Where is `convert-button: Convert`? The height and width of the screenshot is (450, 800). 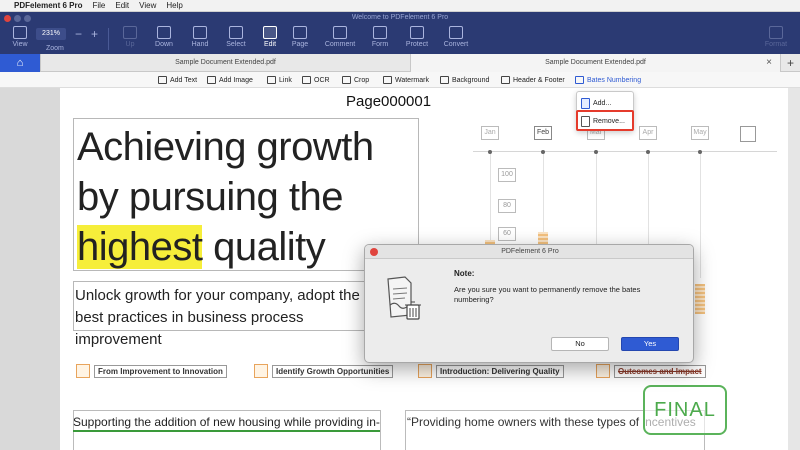 convert-button: Convert is located at coordinates (456, 37).